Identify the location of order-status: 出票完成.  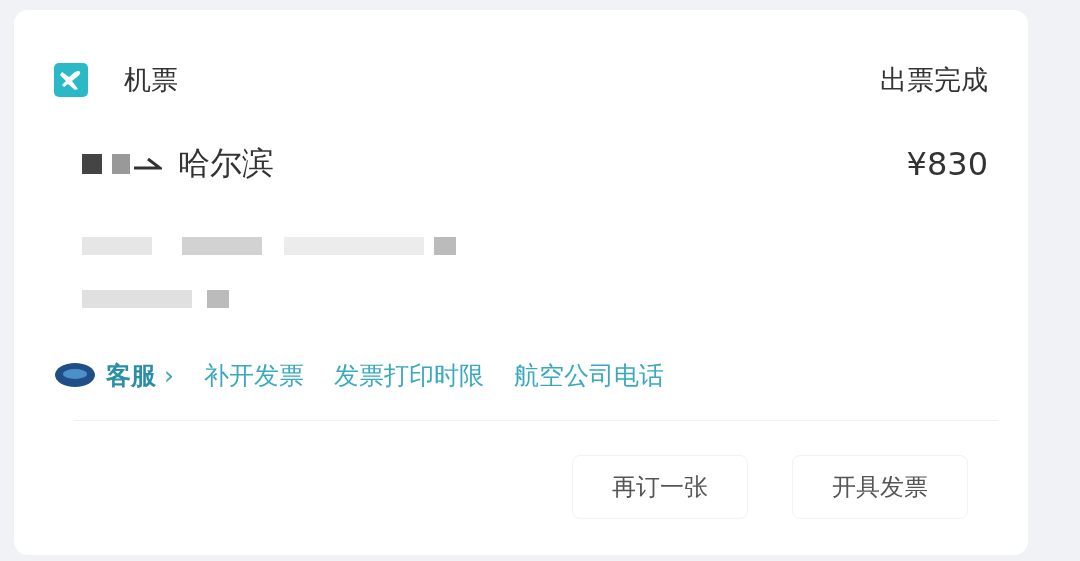
(934, 80).